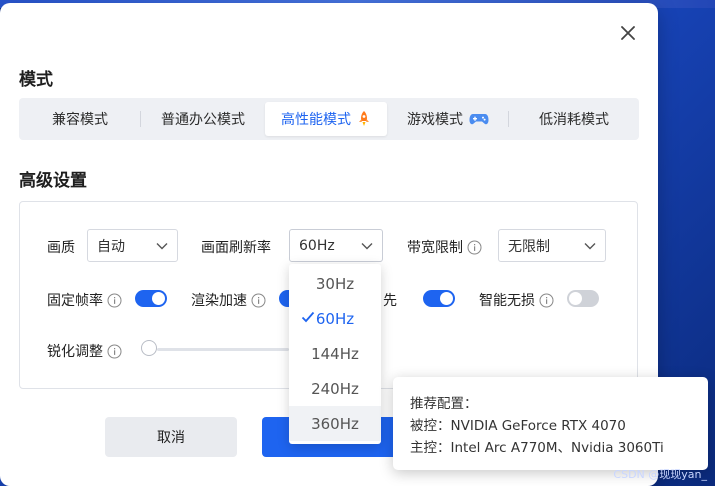  What do you see at coordinates (132, 245) in the screenshot?
I see `quality-select: 自动` at bounding box center [132, 245].